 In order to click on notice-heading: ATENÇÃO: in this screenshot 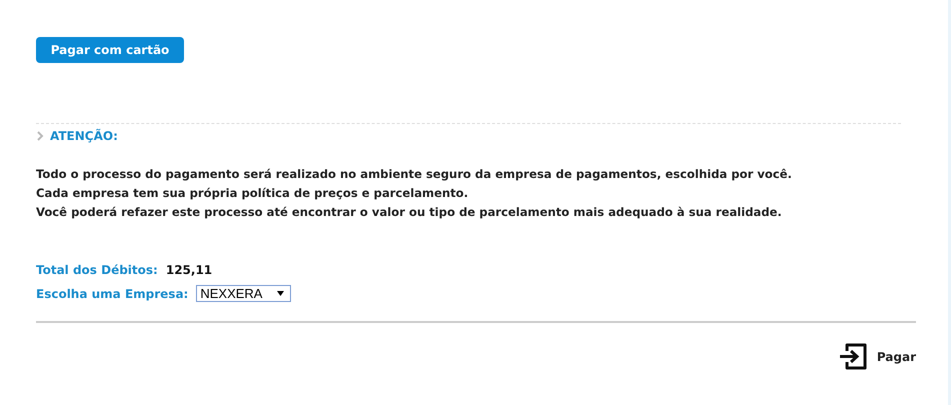, I will do `click(84, 136)`.